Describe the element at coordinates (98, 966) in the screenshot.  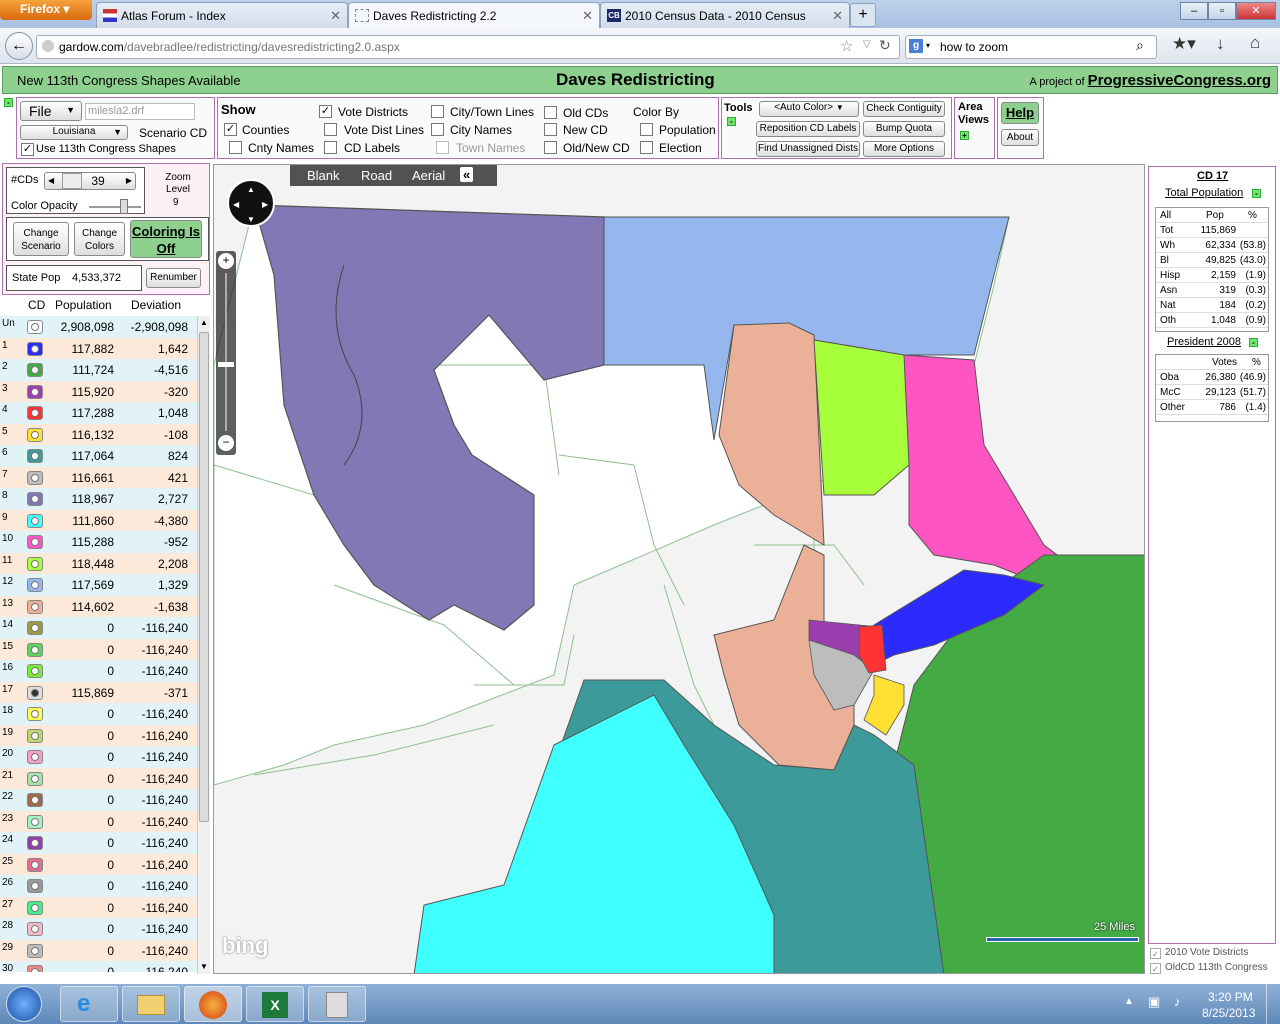
I see `table-row: 30 0 -116,240` at that location.